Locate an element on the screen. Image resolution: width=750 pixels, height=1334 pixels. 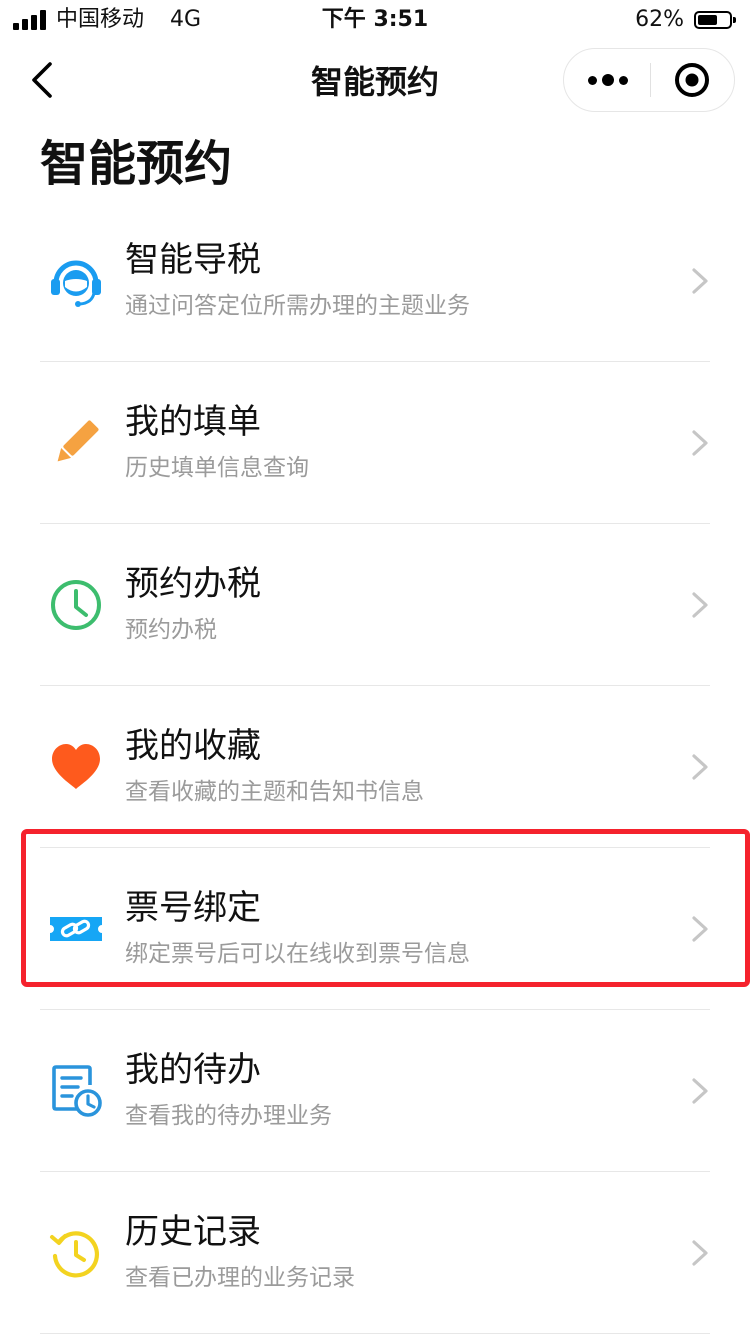
clock-icon is located at coordinates (76, 605).